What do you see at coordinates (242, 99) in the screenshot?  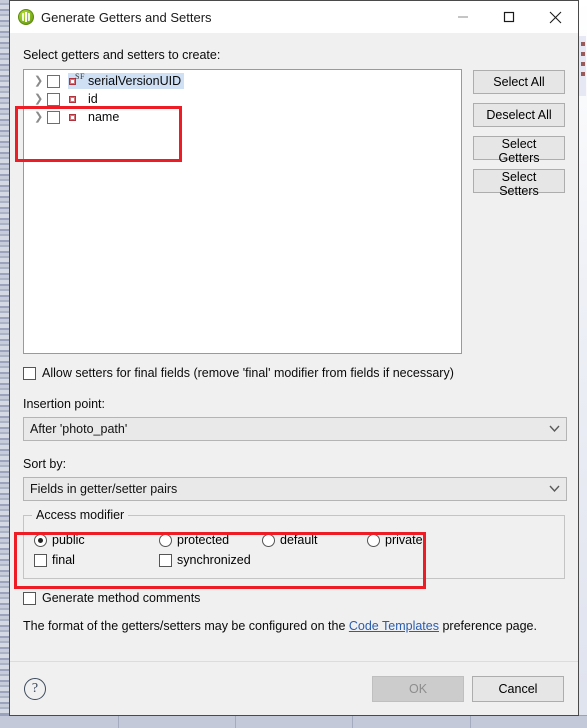 I see `tree-row: ❯ id` at bounding box center [242, 99].